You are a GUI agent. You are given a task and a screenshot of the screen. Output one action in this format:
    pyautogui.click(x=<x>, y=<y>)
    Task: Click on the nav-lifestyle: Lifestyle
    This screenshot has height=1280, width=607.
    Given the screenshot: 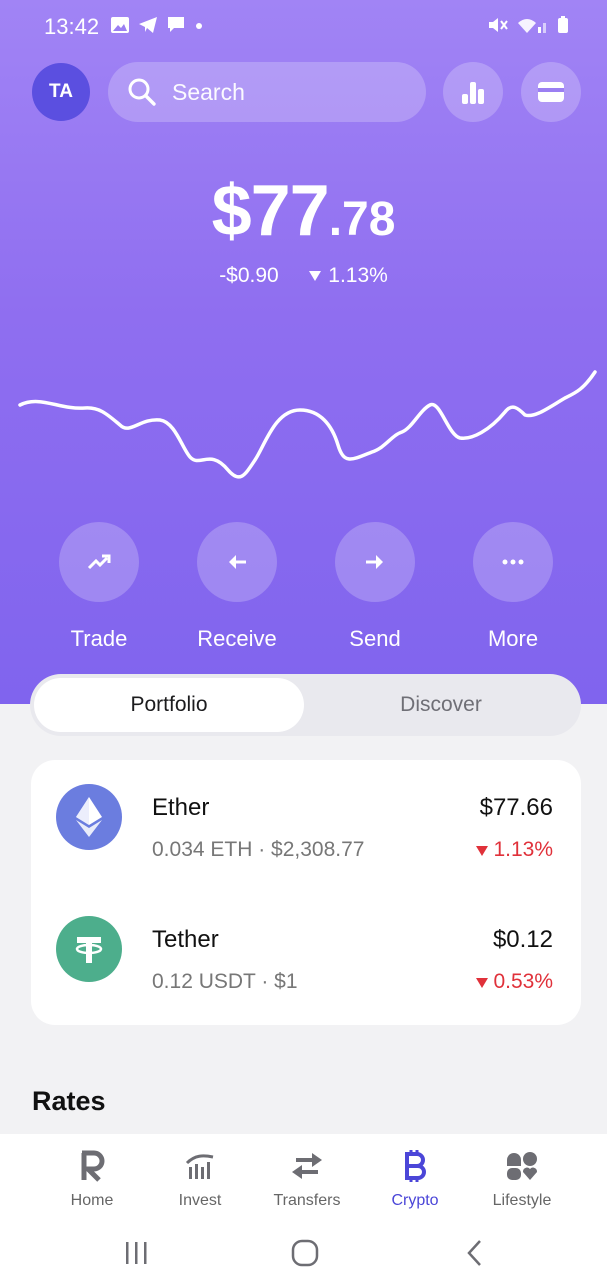 What is the action you would take?
    pyautogui.click(x=522, y=1179)
    